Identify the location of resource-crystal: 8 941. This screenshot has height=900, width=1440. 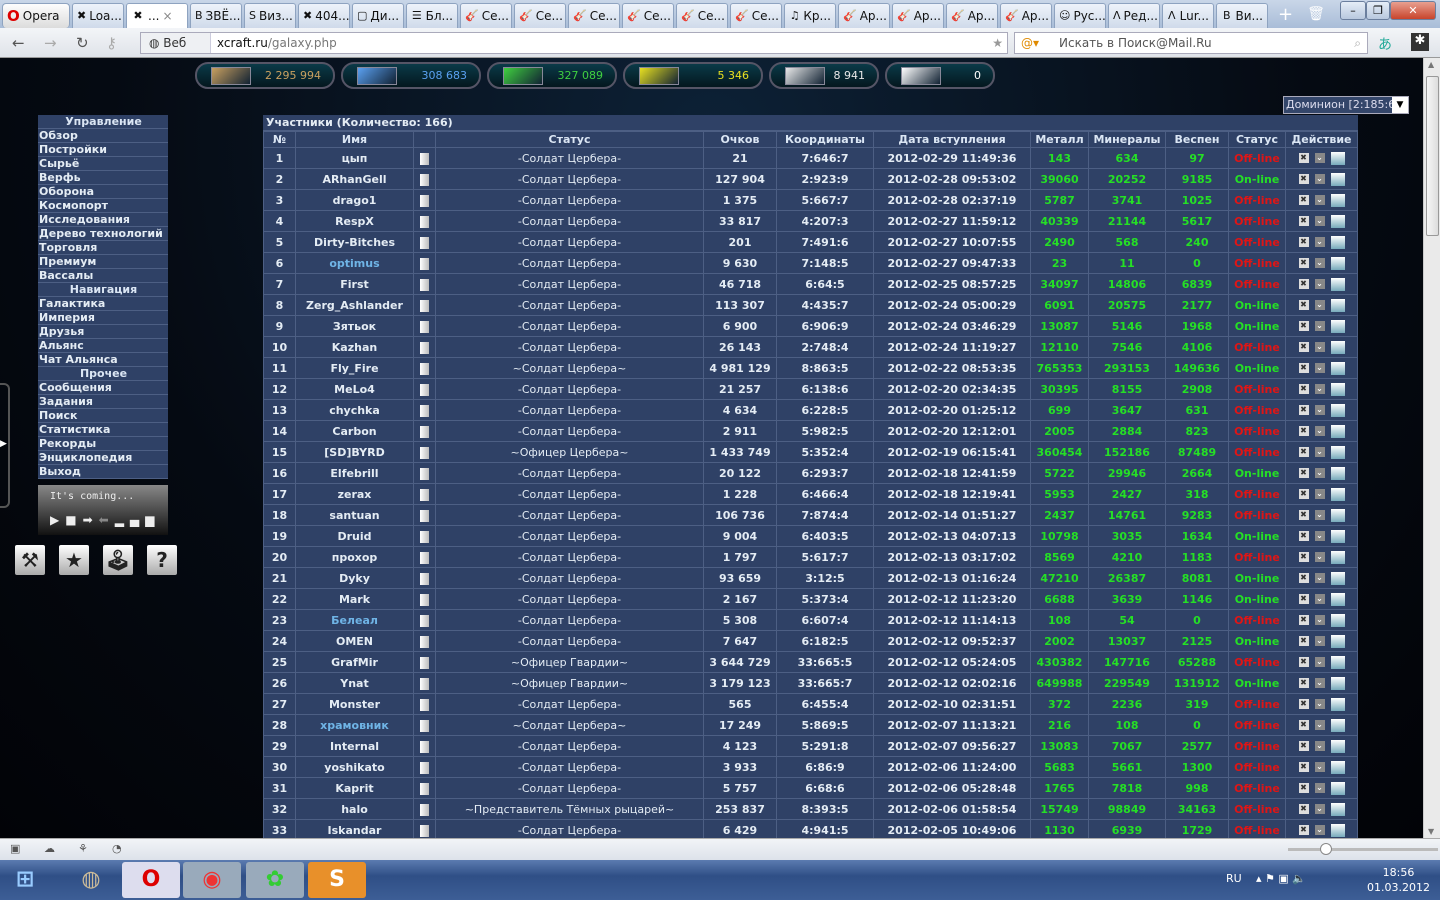
(824, 75).